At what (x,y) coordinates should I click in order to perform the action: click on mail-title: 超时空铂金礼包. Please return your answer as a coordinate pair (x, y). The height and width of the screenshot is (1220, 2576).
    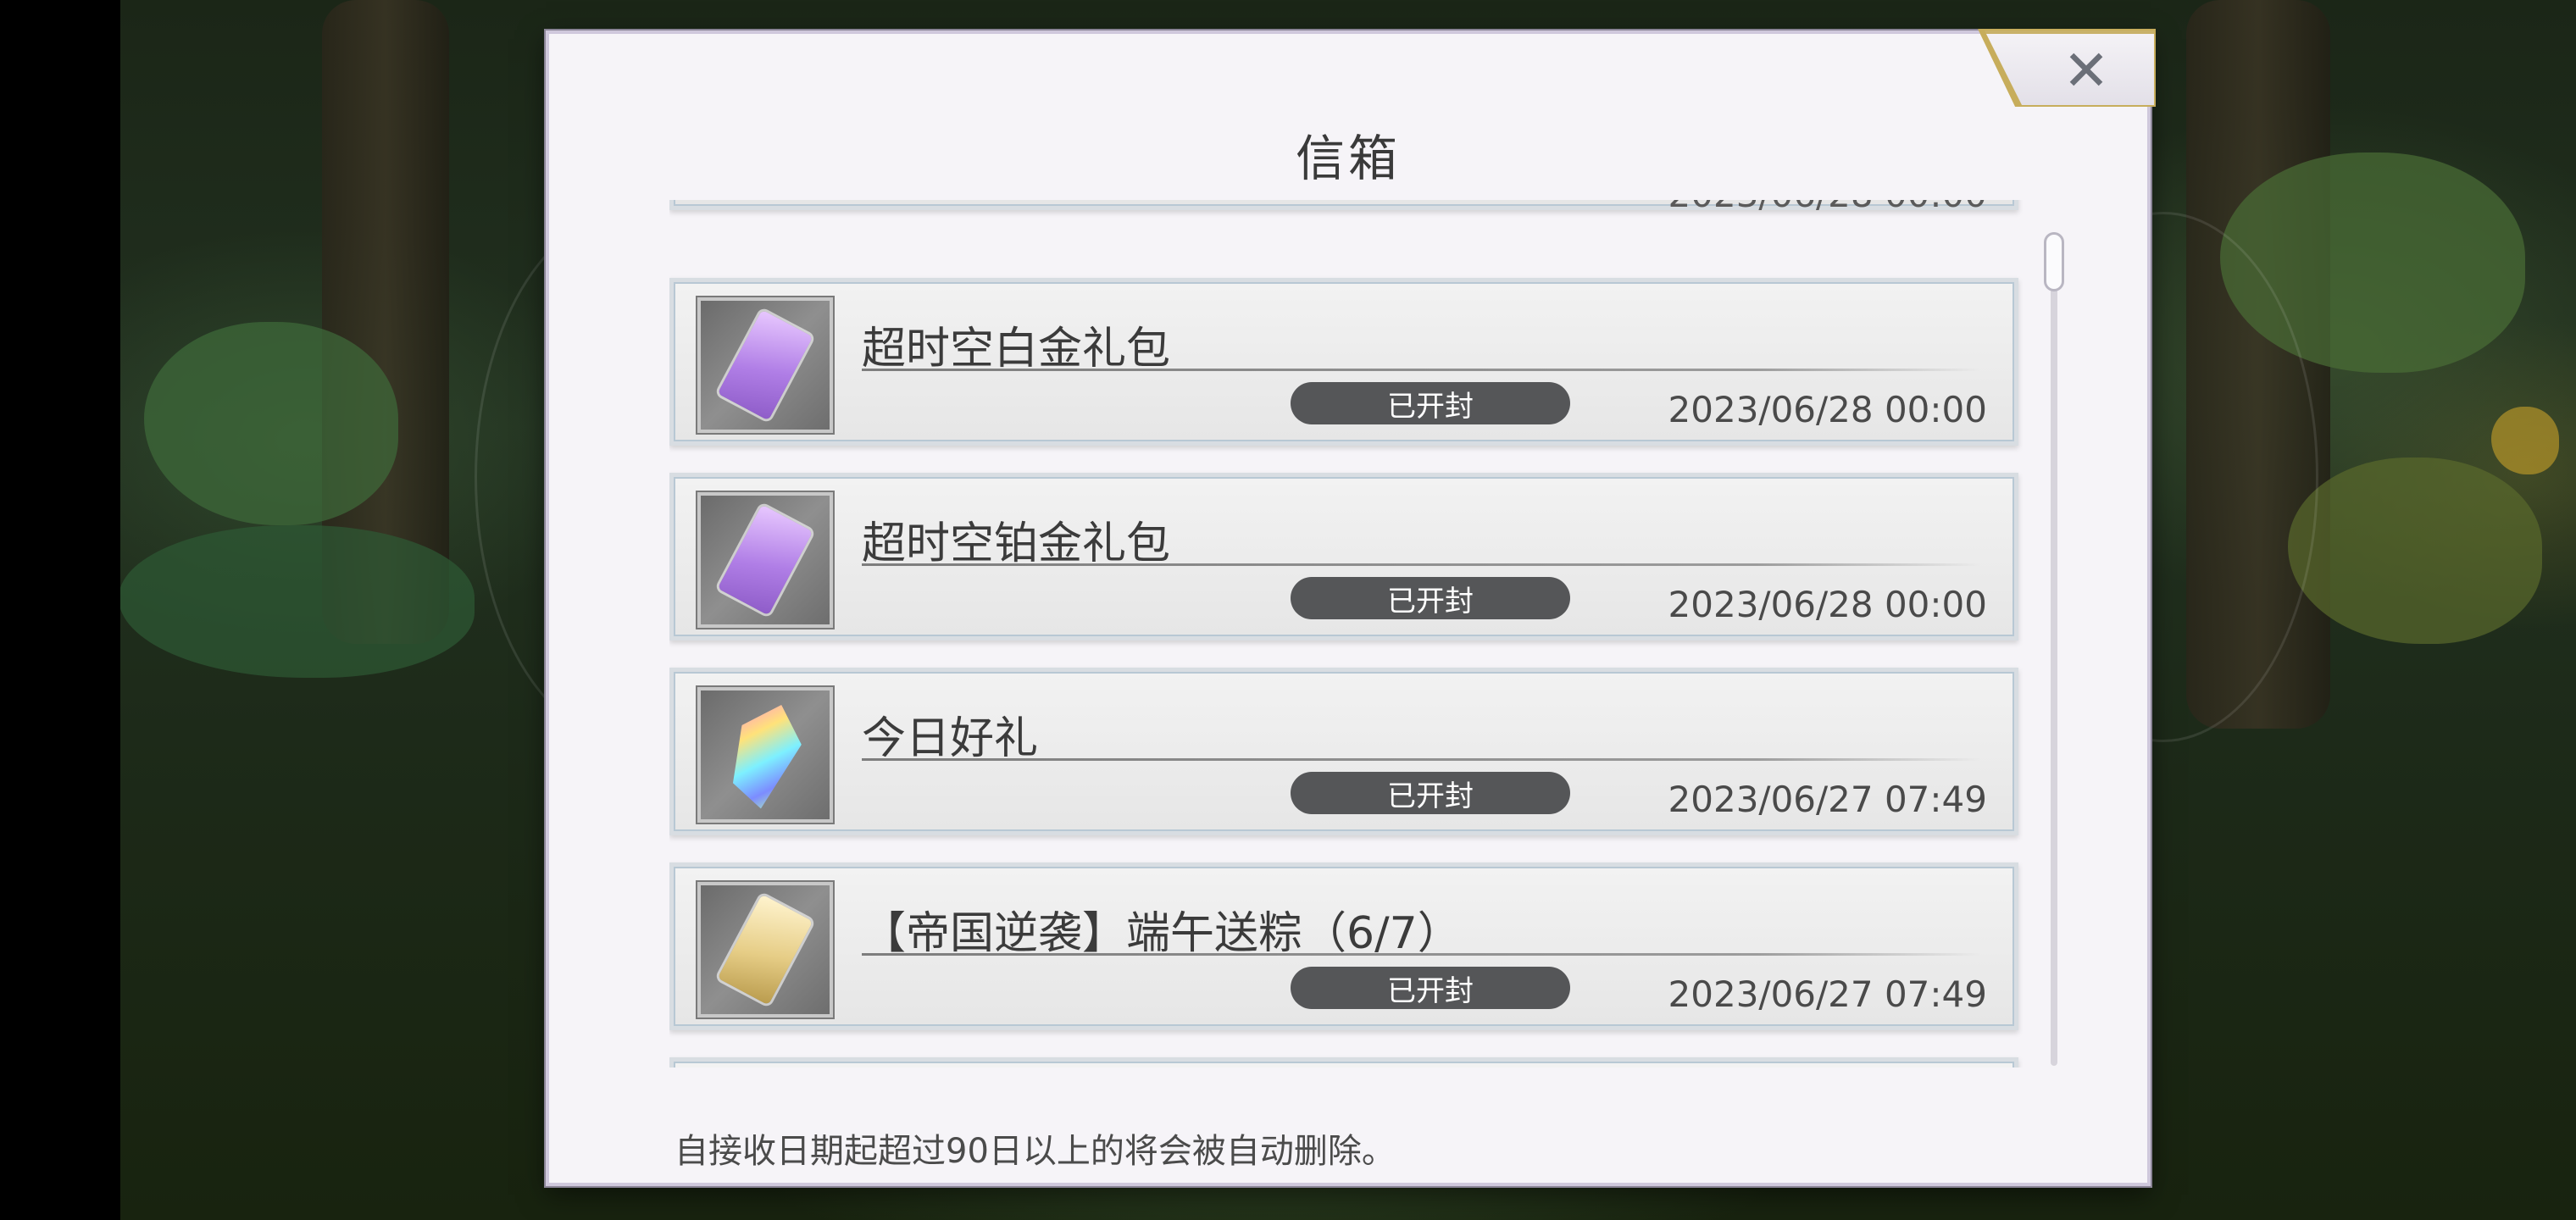
    Looking at the image, I should click on (1016, 543).